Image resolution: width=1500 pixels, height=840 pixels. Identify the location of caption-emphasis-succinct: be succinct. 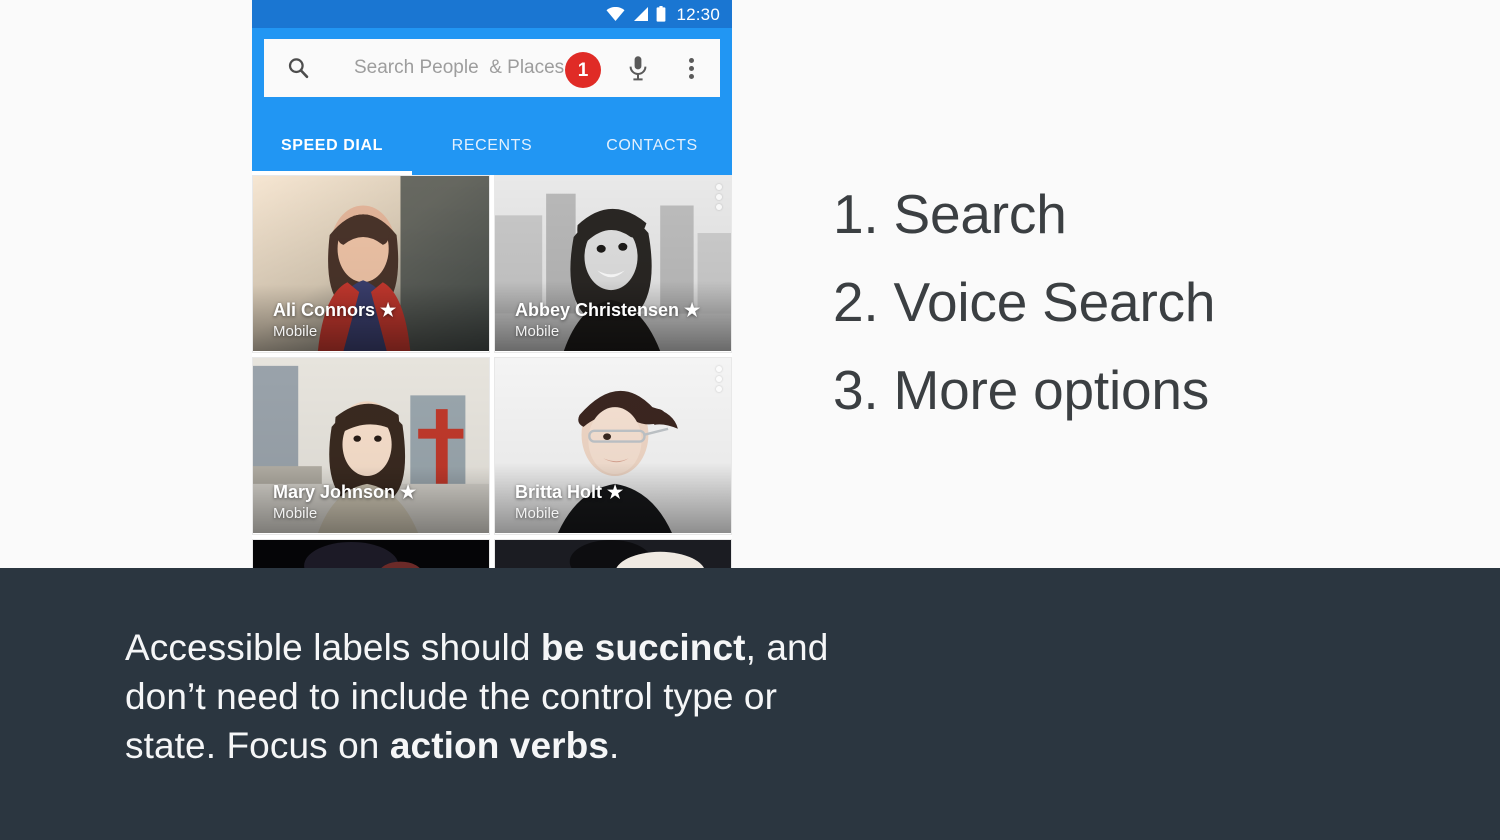
(643, 647).